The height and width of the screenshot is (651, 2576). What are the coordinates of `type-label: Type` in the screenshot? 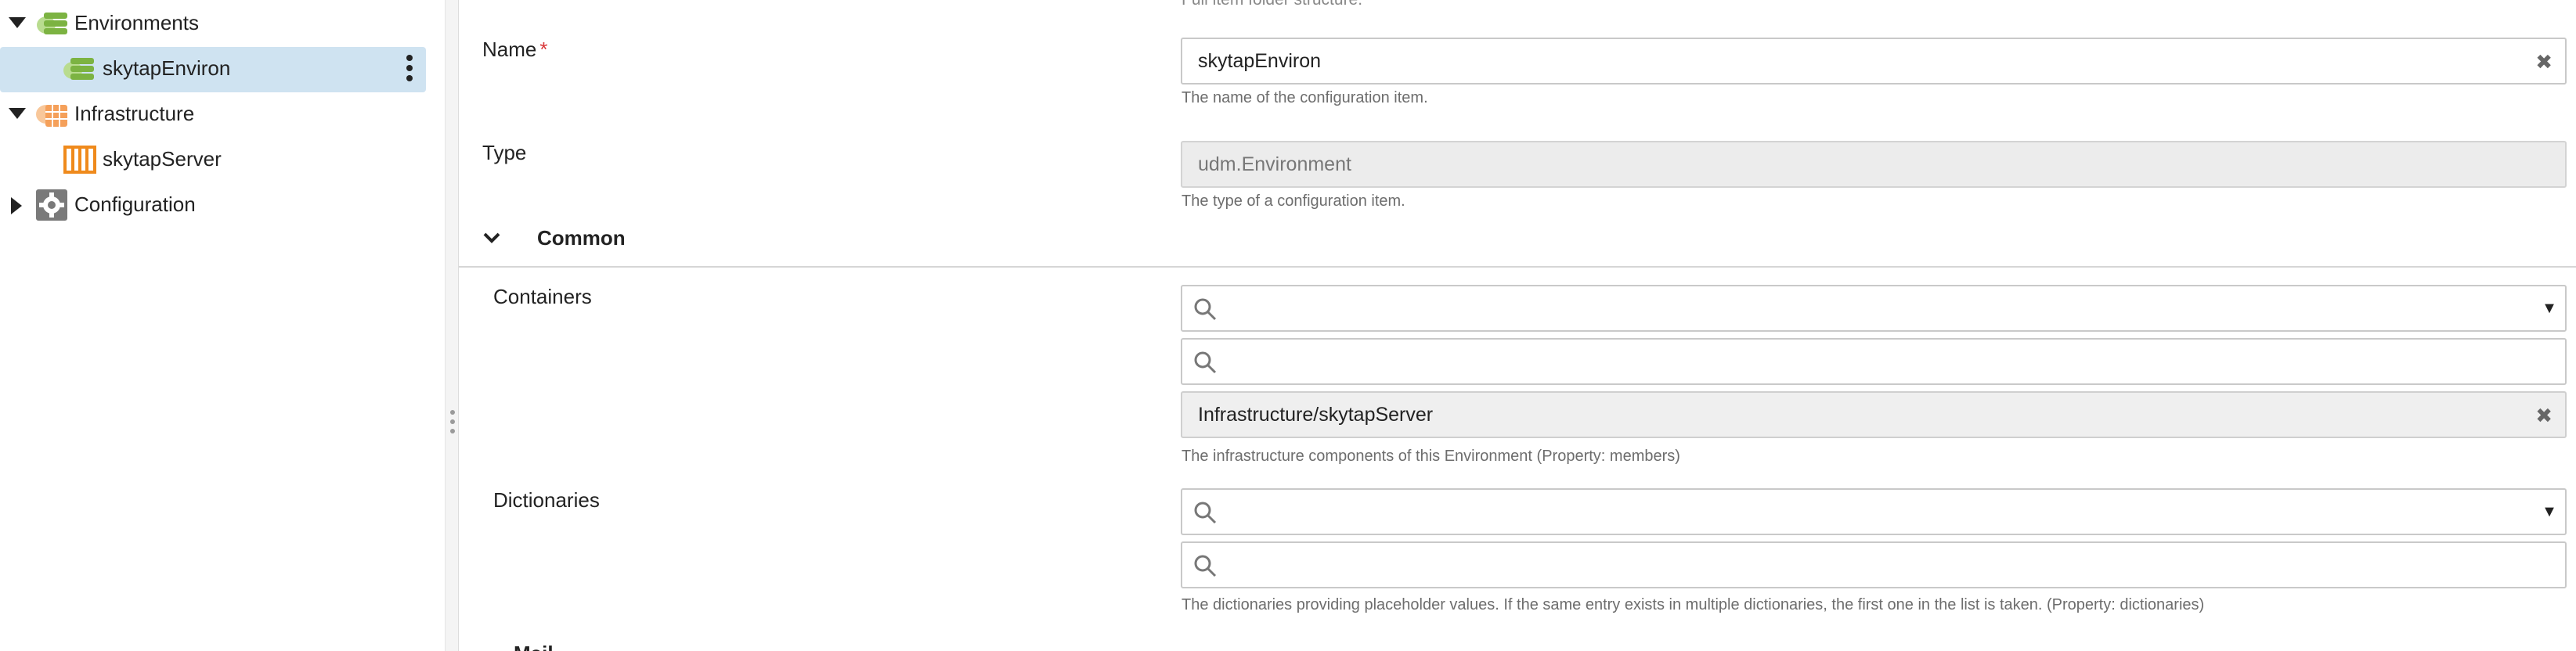 It's located at (504, 152).